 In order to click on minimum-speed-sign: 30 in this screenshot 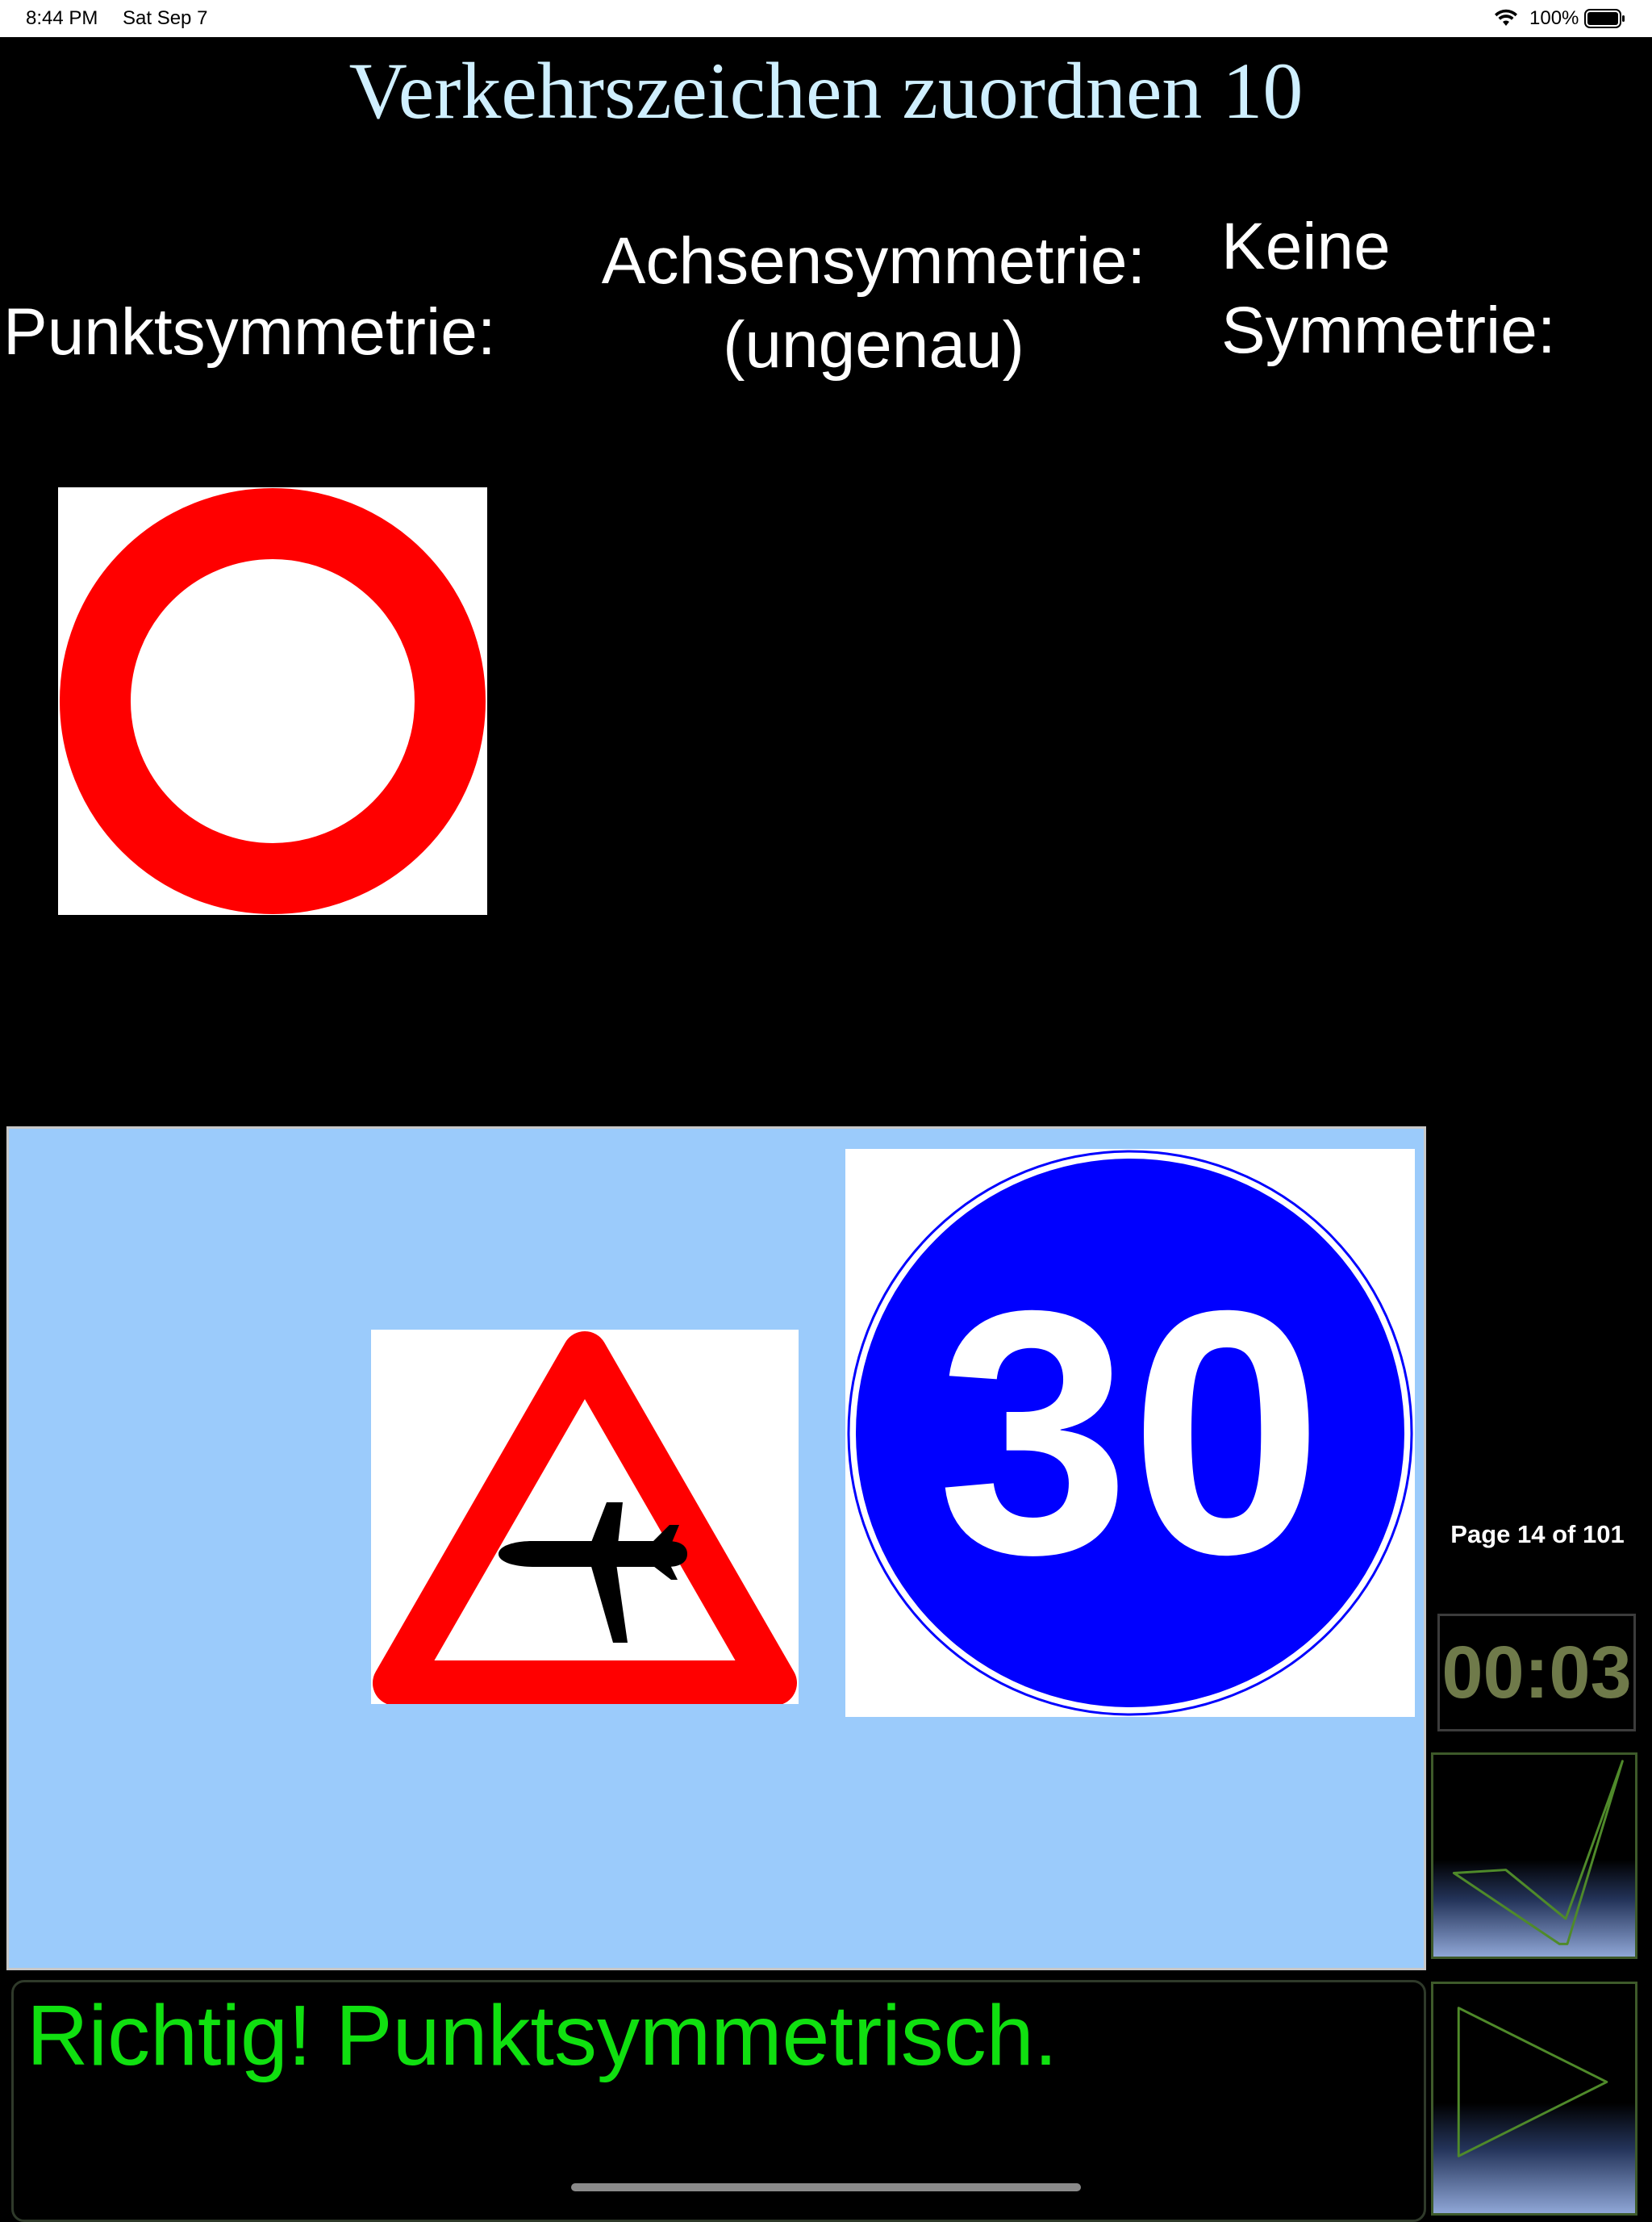, I will do `click(1130, 1433)`.